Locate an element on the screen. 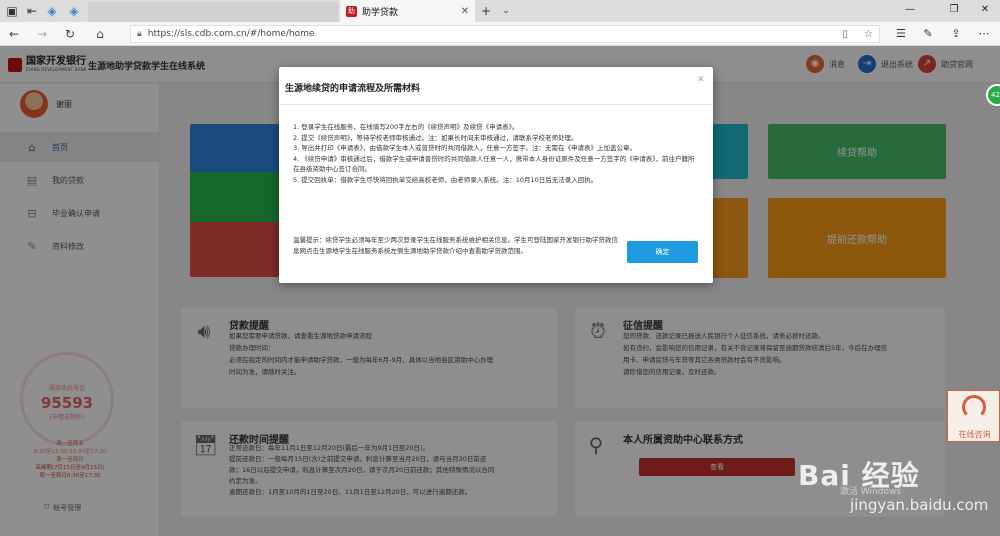 The height and width of the screenshot is (536, 1000). back-tabs-icon: ⇤ is located at coordinates (32, 11).